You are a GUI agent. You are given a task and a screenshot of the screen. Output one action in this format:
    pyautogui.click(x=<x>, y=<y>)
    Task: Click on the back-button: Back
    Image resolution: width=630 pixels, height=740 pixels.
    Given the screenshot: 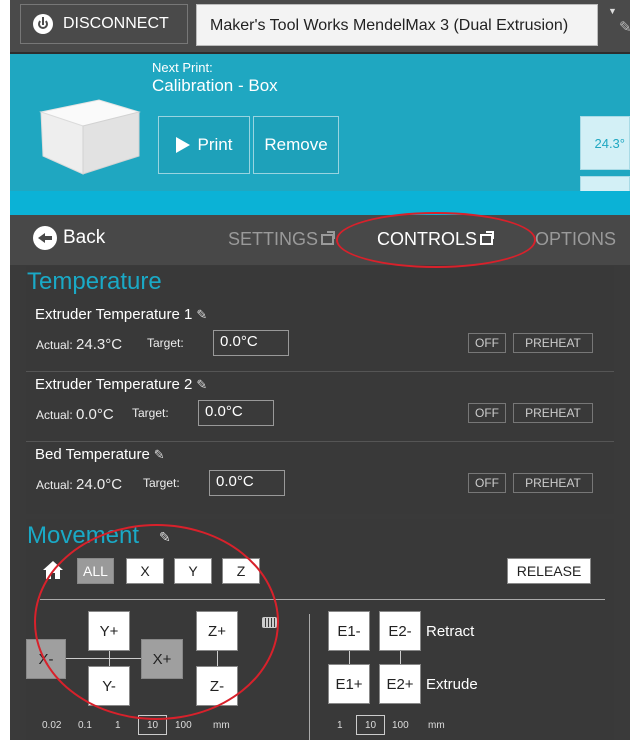 What is the action you would take?
    pyautogui.click(x=69, y=238)
    